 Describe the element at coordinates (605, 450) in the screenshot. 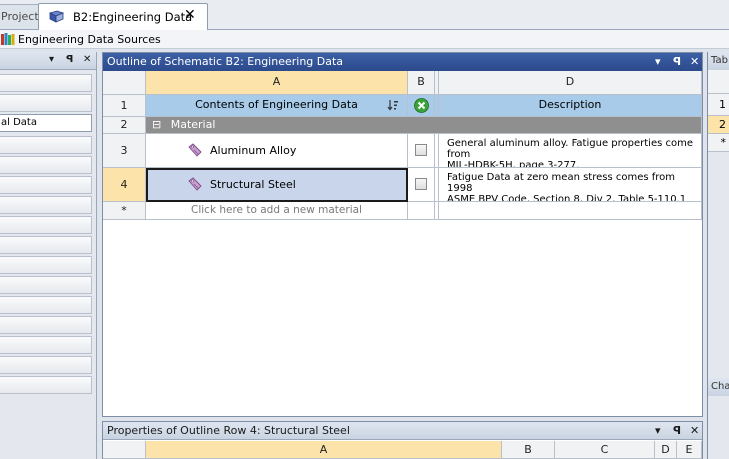

I see `column-header-c: C` at that location.